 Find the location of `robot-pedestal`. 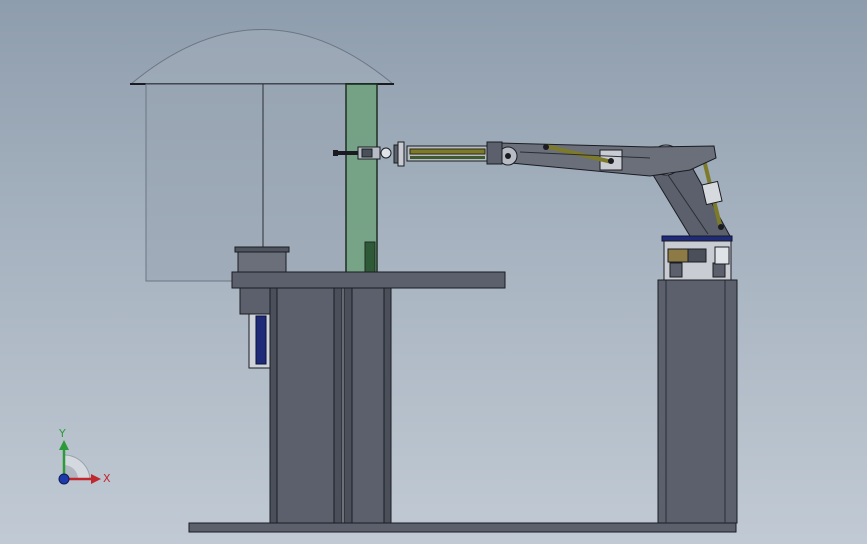

robot-pedestal is located at coordinates (697, 401).